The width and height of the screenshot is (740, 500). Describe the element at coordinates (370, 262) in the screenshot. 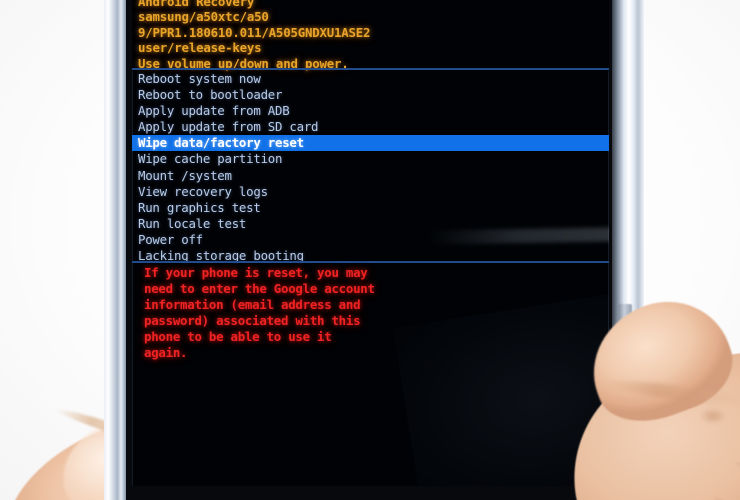

I see `menu-divider` at that location.